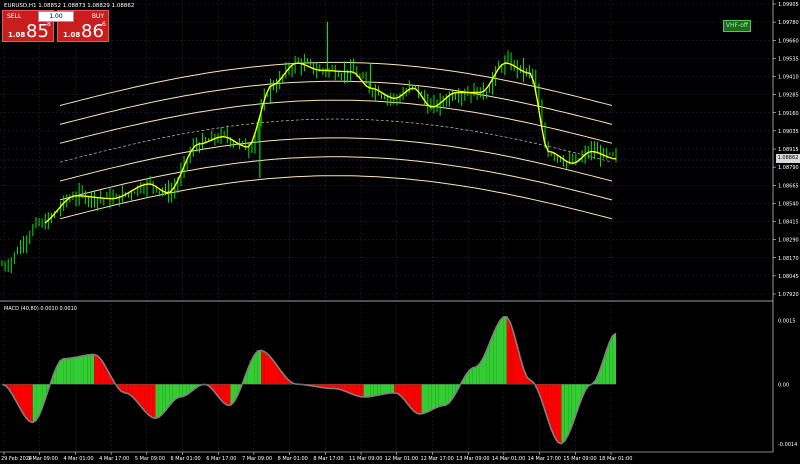  What do you see at coordinates (186, 459) in the screenshot?
I see `time-tick-label: 6 Mar 01:00` at bounding box center [186, 459].